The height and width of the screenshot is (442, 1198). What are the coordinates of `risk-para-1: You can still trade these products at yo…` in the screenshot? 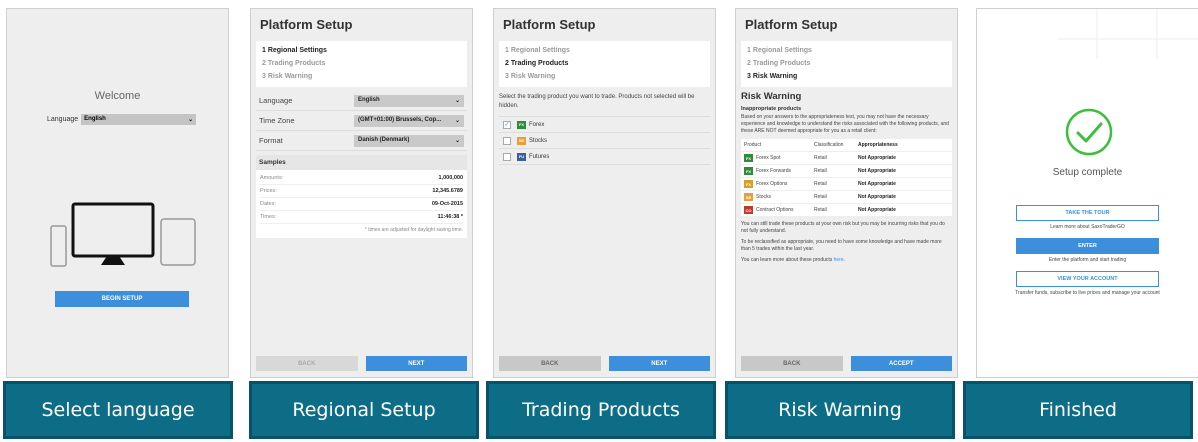 It's located at (843, 227).